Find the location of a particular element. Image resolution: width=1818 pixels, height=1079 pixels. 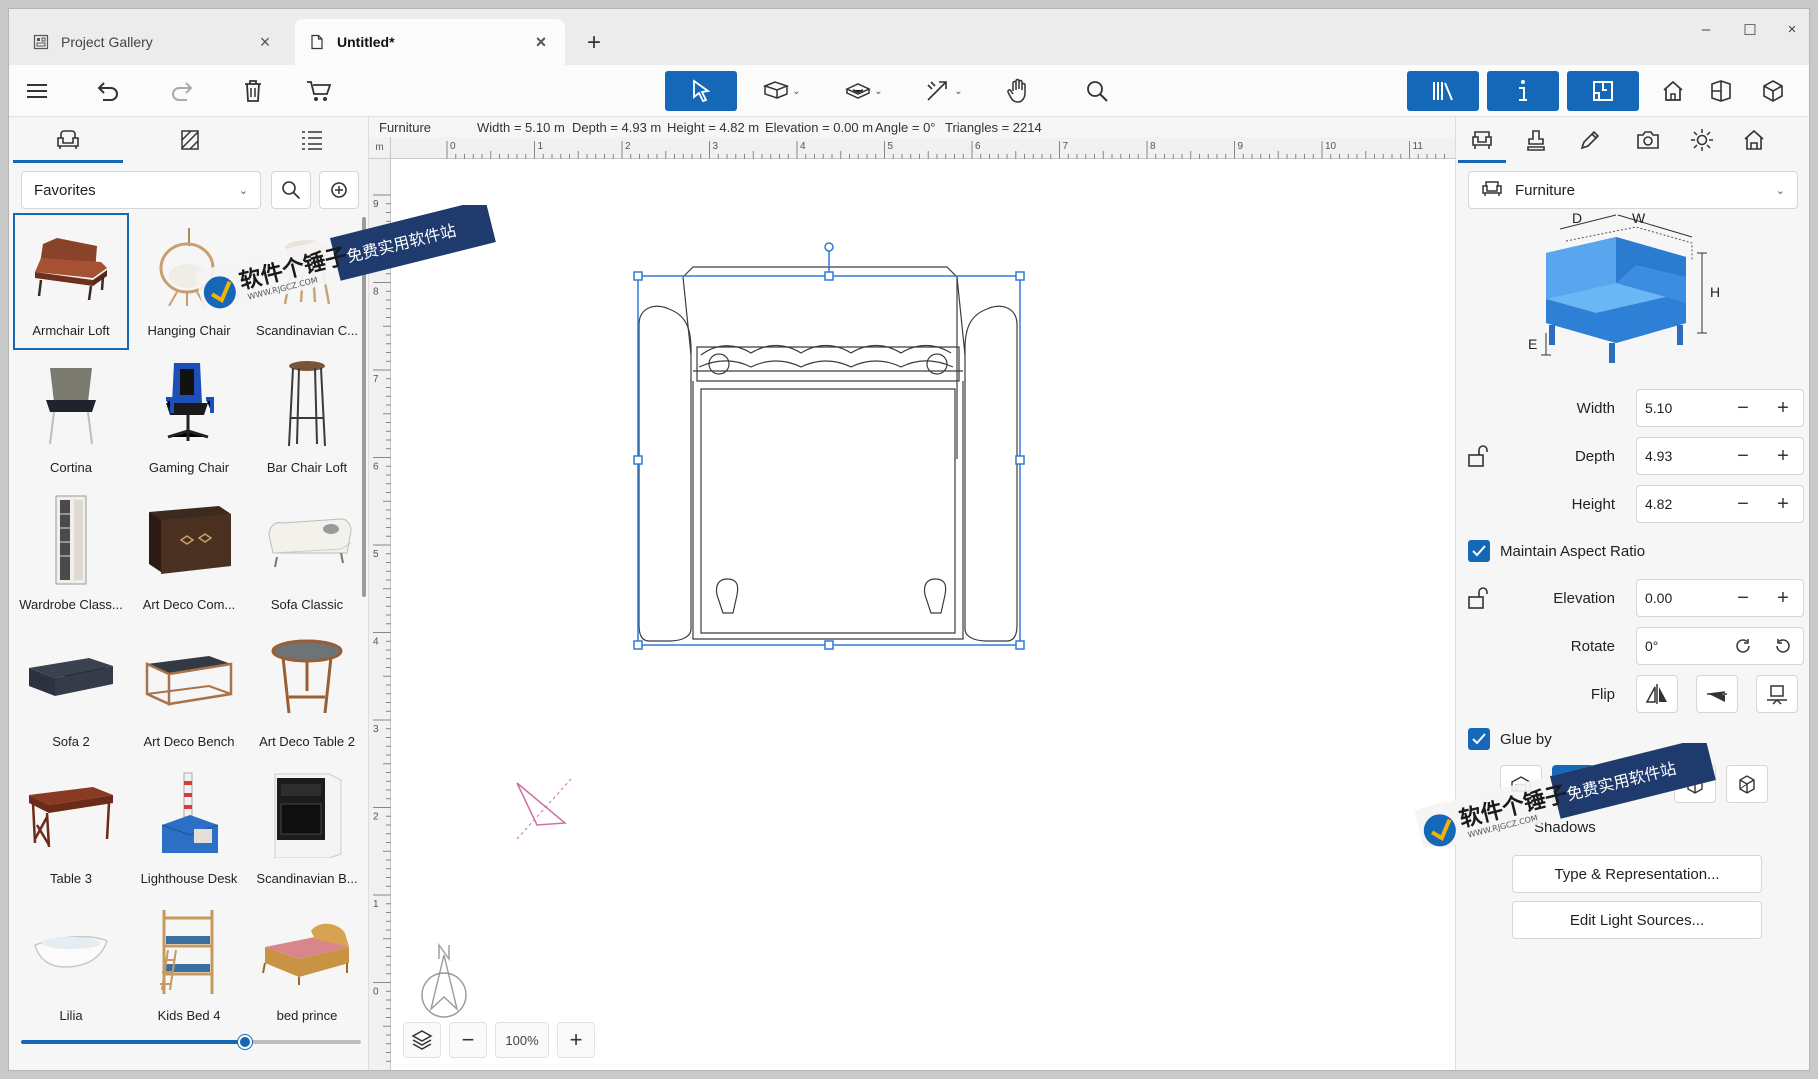

pencil-icon is located at coordinates (1590, 140).